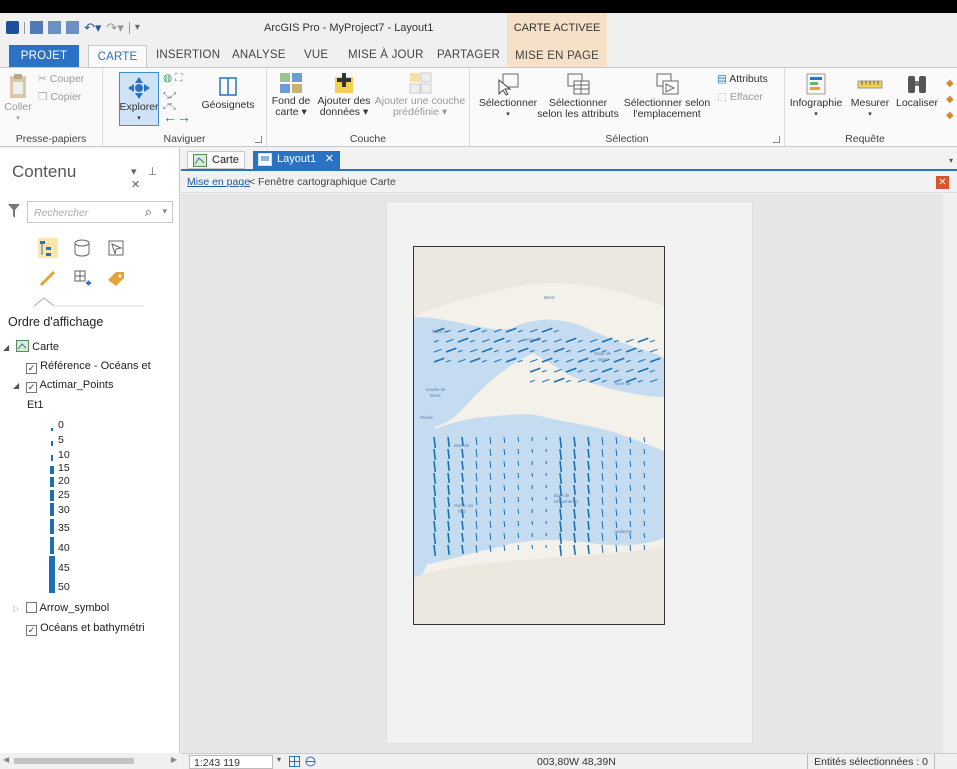 Image resolution: width=957 pixels, height=769 pixels. Describe the element at coordinates (870, 96) in the screenshot. I see `mesurer-button: Mesurer ▾` at that location.